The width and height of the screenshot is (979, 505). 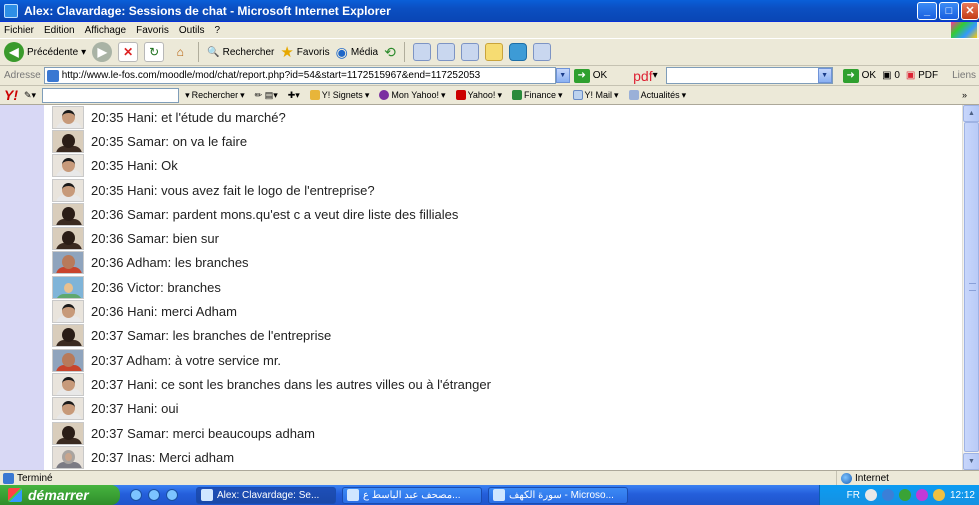 I want to click on folder-icon, so click(x=493, y=52).